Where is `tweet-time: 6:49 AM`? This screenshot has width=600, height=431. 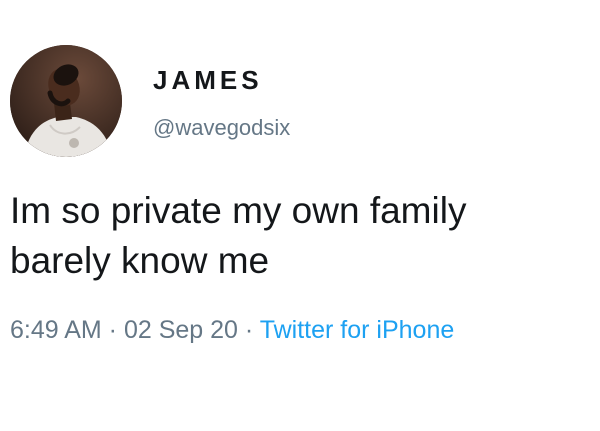 tweet-time: 6:49 AM is located at coordinates (56, 330).